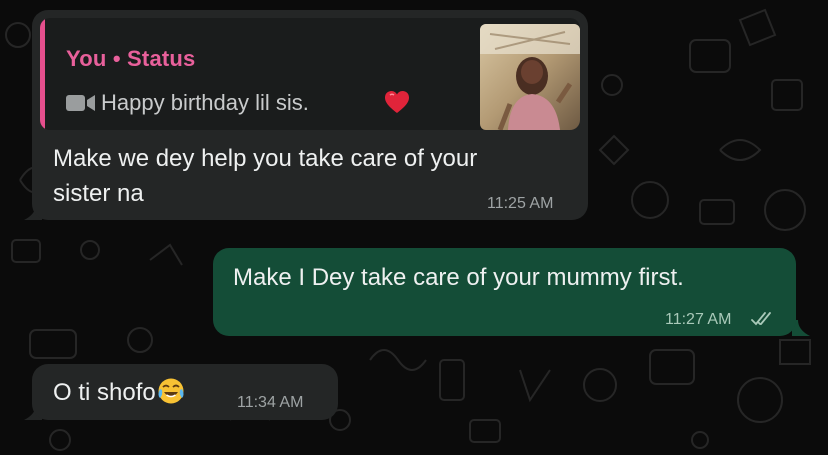  I want to click on message-bubble-incoming: O ti shofo 11:34 AM, so click(185, 392).